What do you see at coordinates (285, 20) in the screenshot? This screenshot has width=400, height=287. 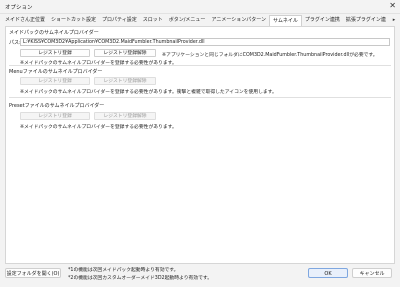 I see `tab-thumbnail: サムネイル` at bounding box center [285, 20].